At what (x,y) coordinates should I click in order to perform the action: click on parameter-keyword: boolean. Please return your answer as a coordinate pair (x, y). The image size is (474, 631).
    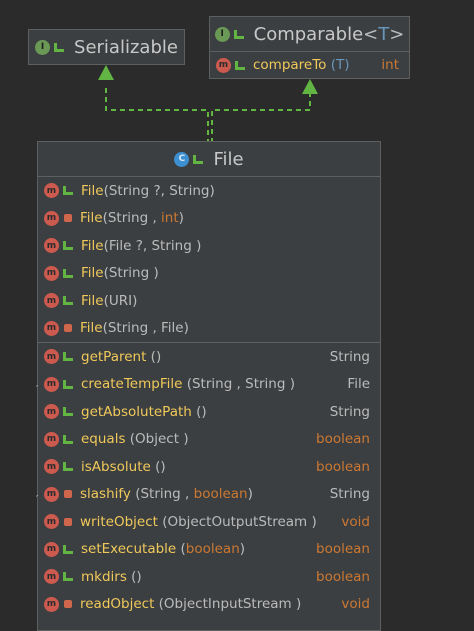
    Looking at the image, I should click on (220, 494).